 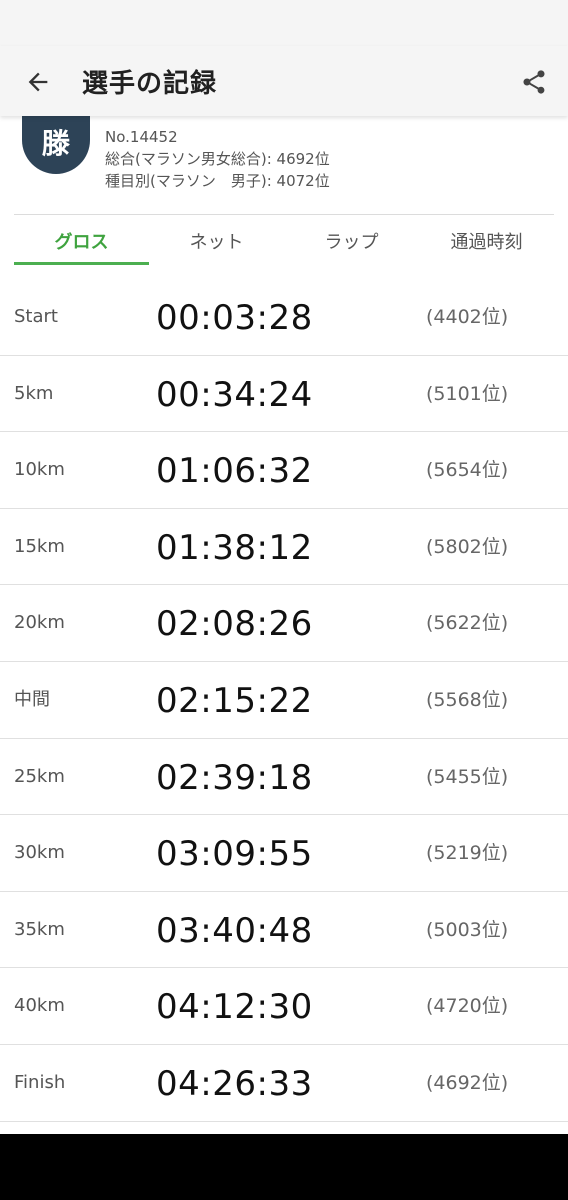 I want to click on split-row: Start 00:03:28 (4402位), so click(x=284, y=317).